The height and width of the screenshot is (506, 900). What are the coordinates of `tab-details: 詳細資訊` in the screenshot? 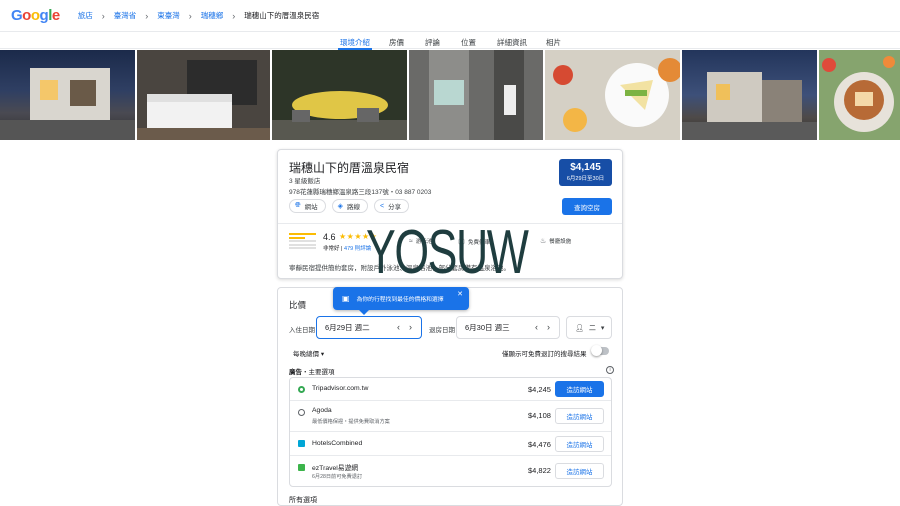 It's located at (512, 42).